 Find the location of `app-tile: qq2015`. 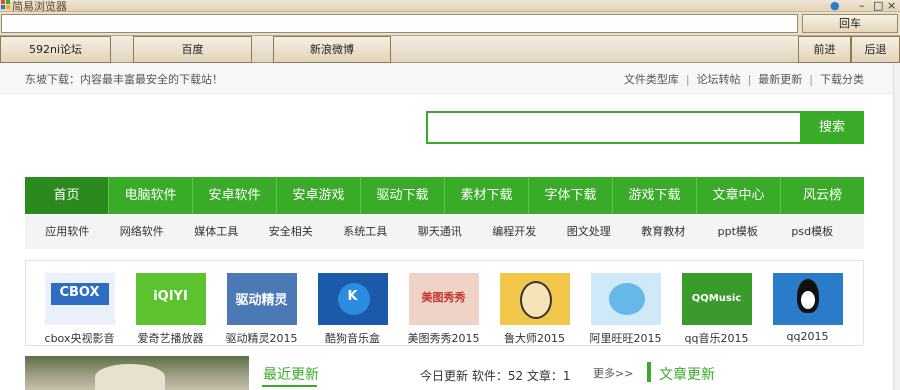

app-tile: qq2015 is located at coordinates (807, 309).